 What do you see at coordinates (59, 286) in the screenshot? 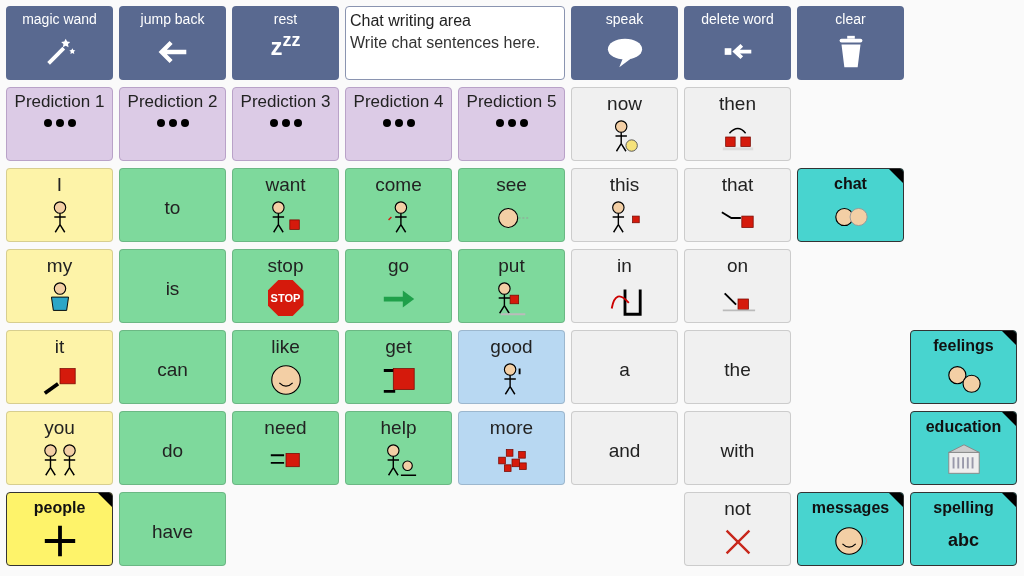
I see `word-button: my` at bounding box center [59, 286].